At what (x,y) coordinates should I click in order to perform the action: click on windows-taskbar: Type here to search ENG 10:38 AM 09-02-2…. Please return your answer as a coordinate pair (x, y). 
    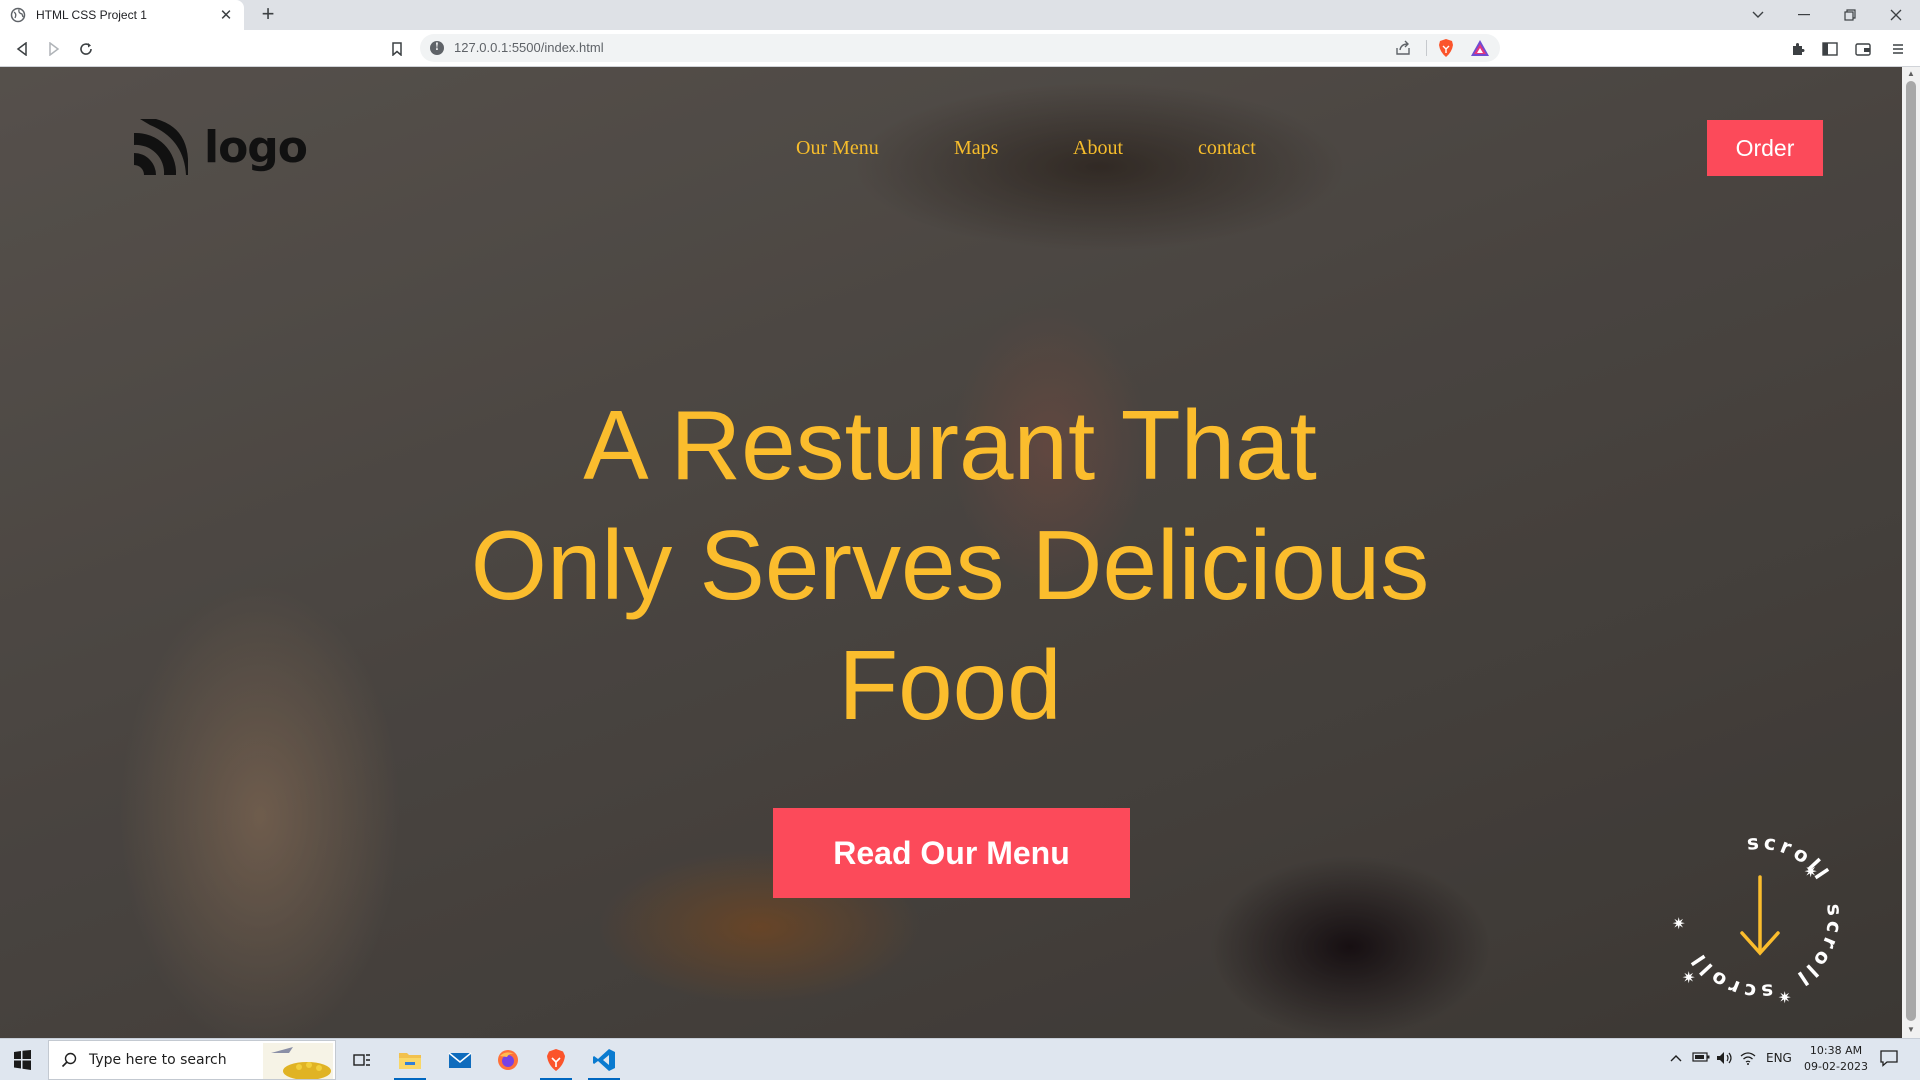
    Looking at the image, I should click on (960, 1059).